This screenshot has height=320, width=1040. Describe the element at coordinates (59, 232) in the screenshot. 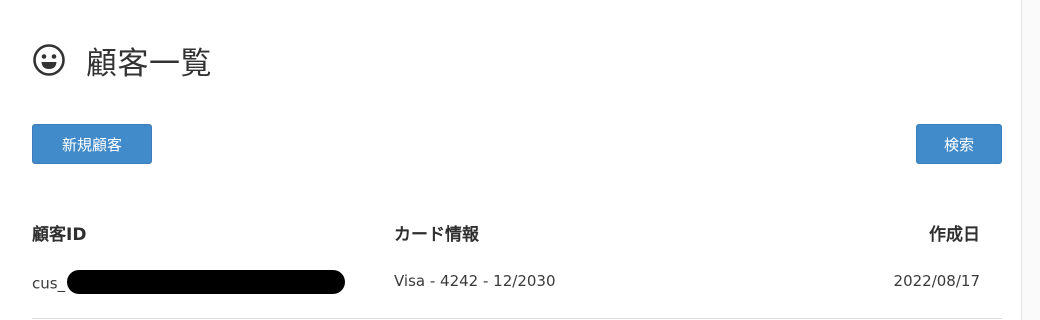

I see `column-header-customer-id: 顧客ID` at that location.